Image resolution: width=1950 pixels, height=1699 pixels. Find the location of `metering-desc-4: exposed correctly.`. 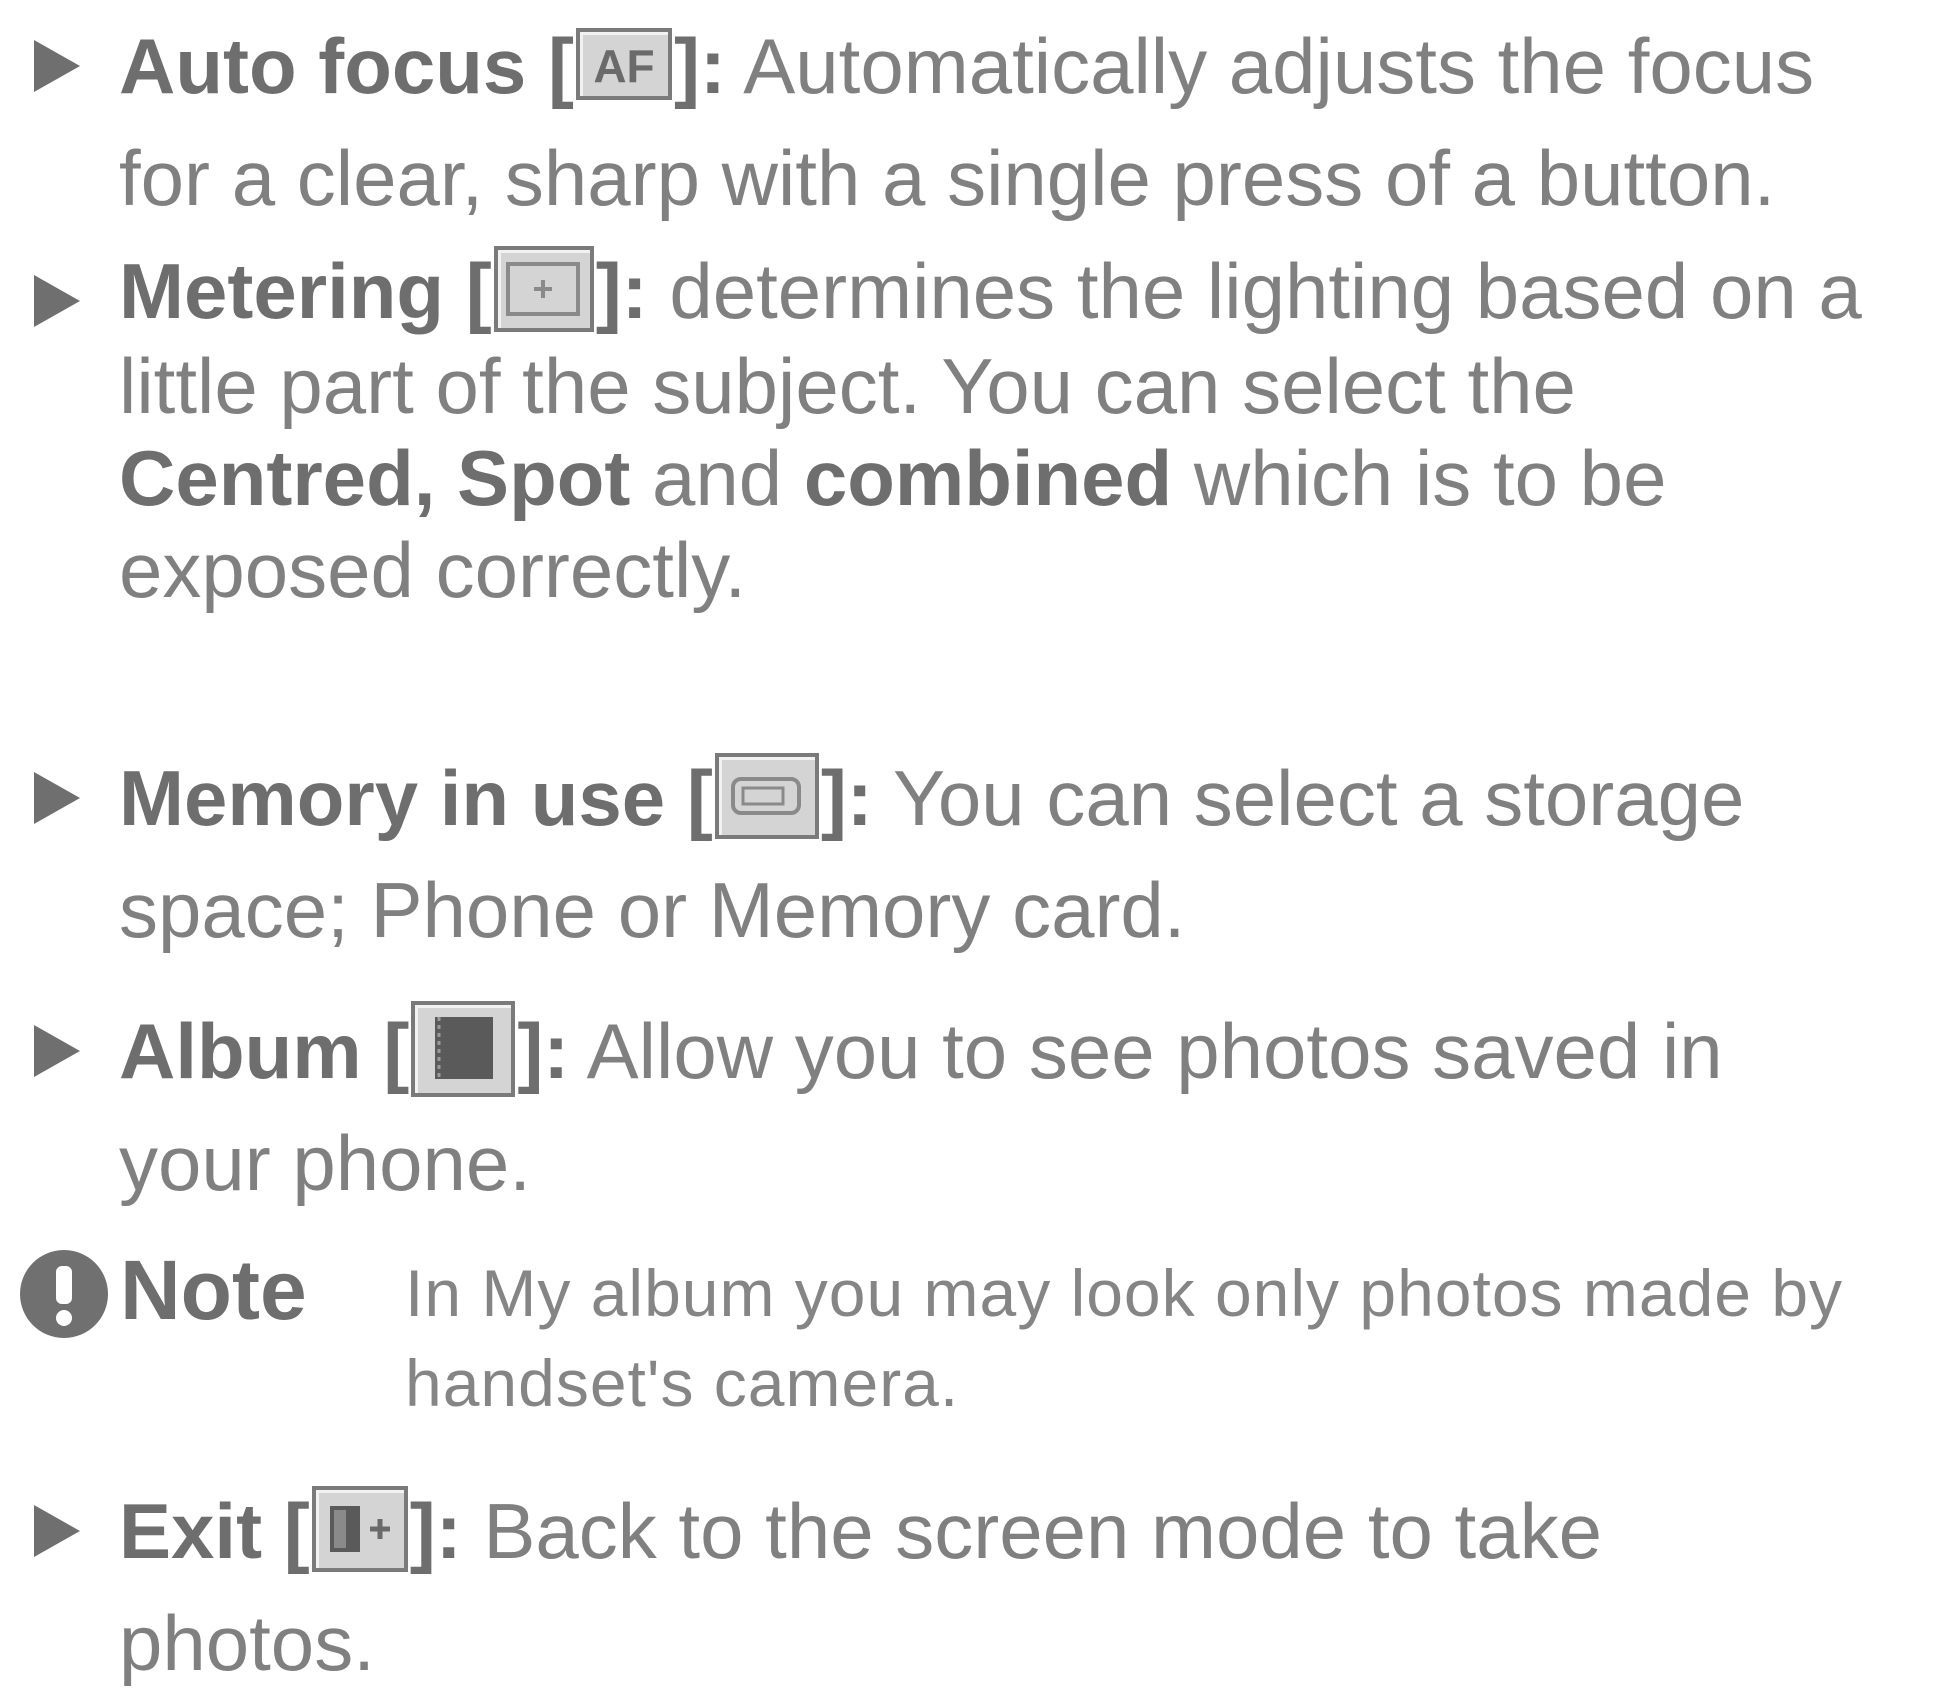

metering-desc-4: exposed correctly. is located at coordinates (433, 570).